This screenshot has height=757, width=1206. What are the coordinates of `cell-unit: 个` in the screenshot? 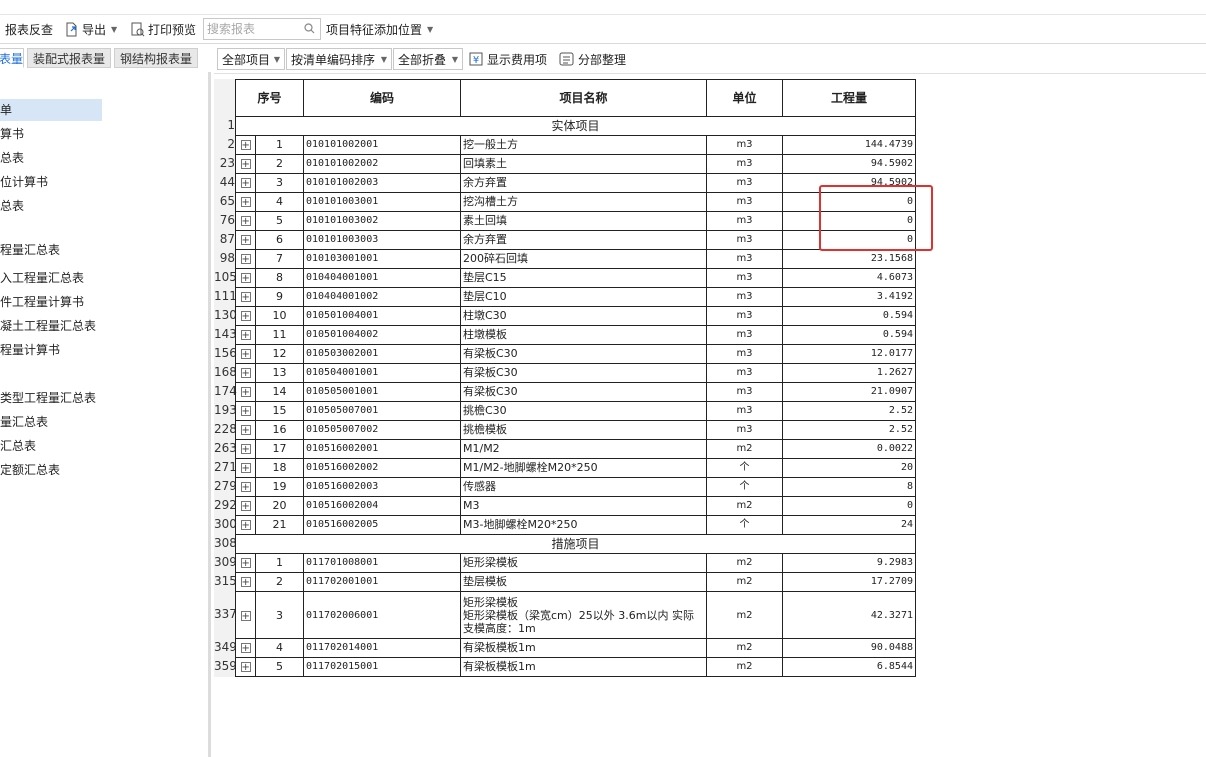 It's located at (744, 468).